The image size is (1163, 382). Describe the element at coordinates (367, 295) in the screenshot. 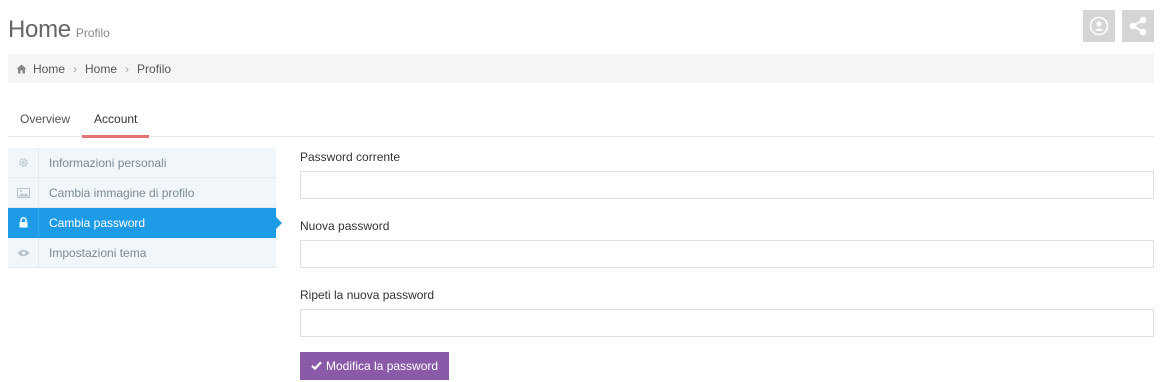

I see `repeat-password-label: Ripeti la nuova password` at that location.